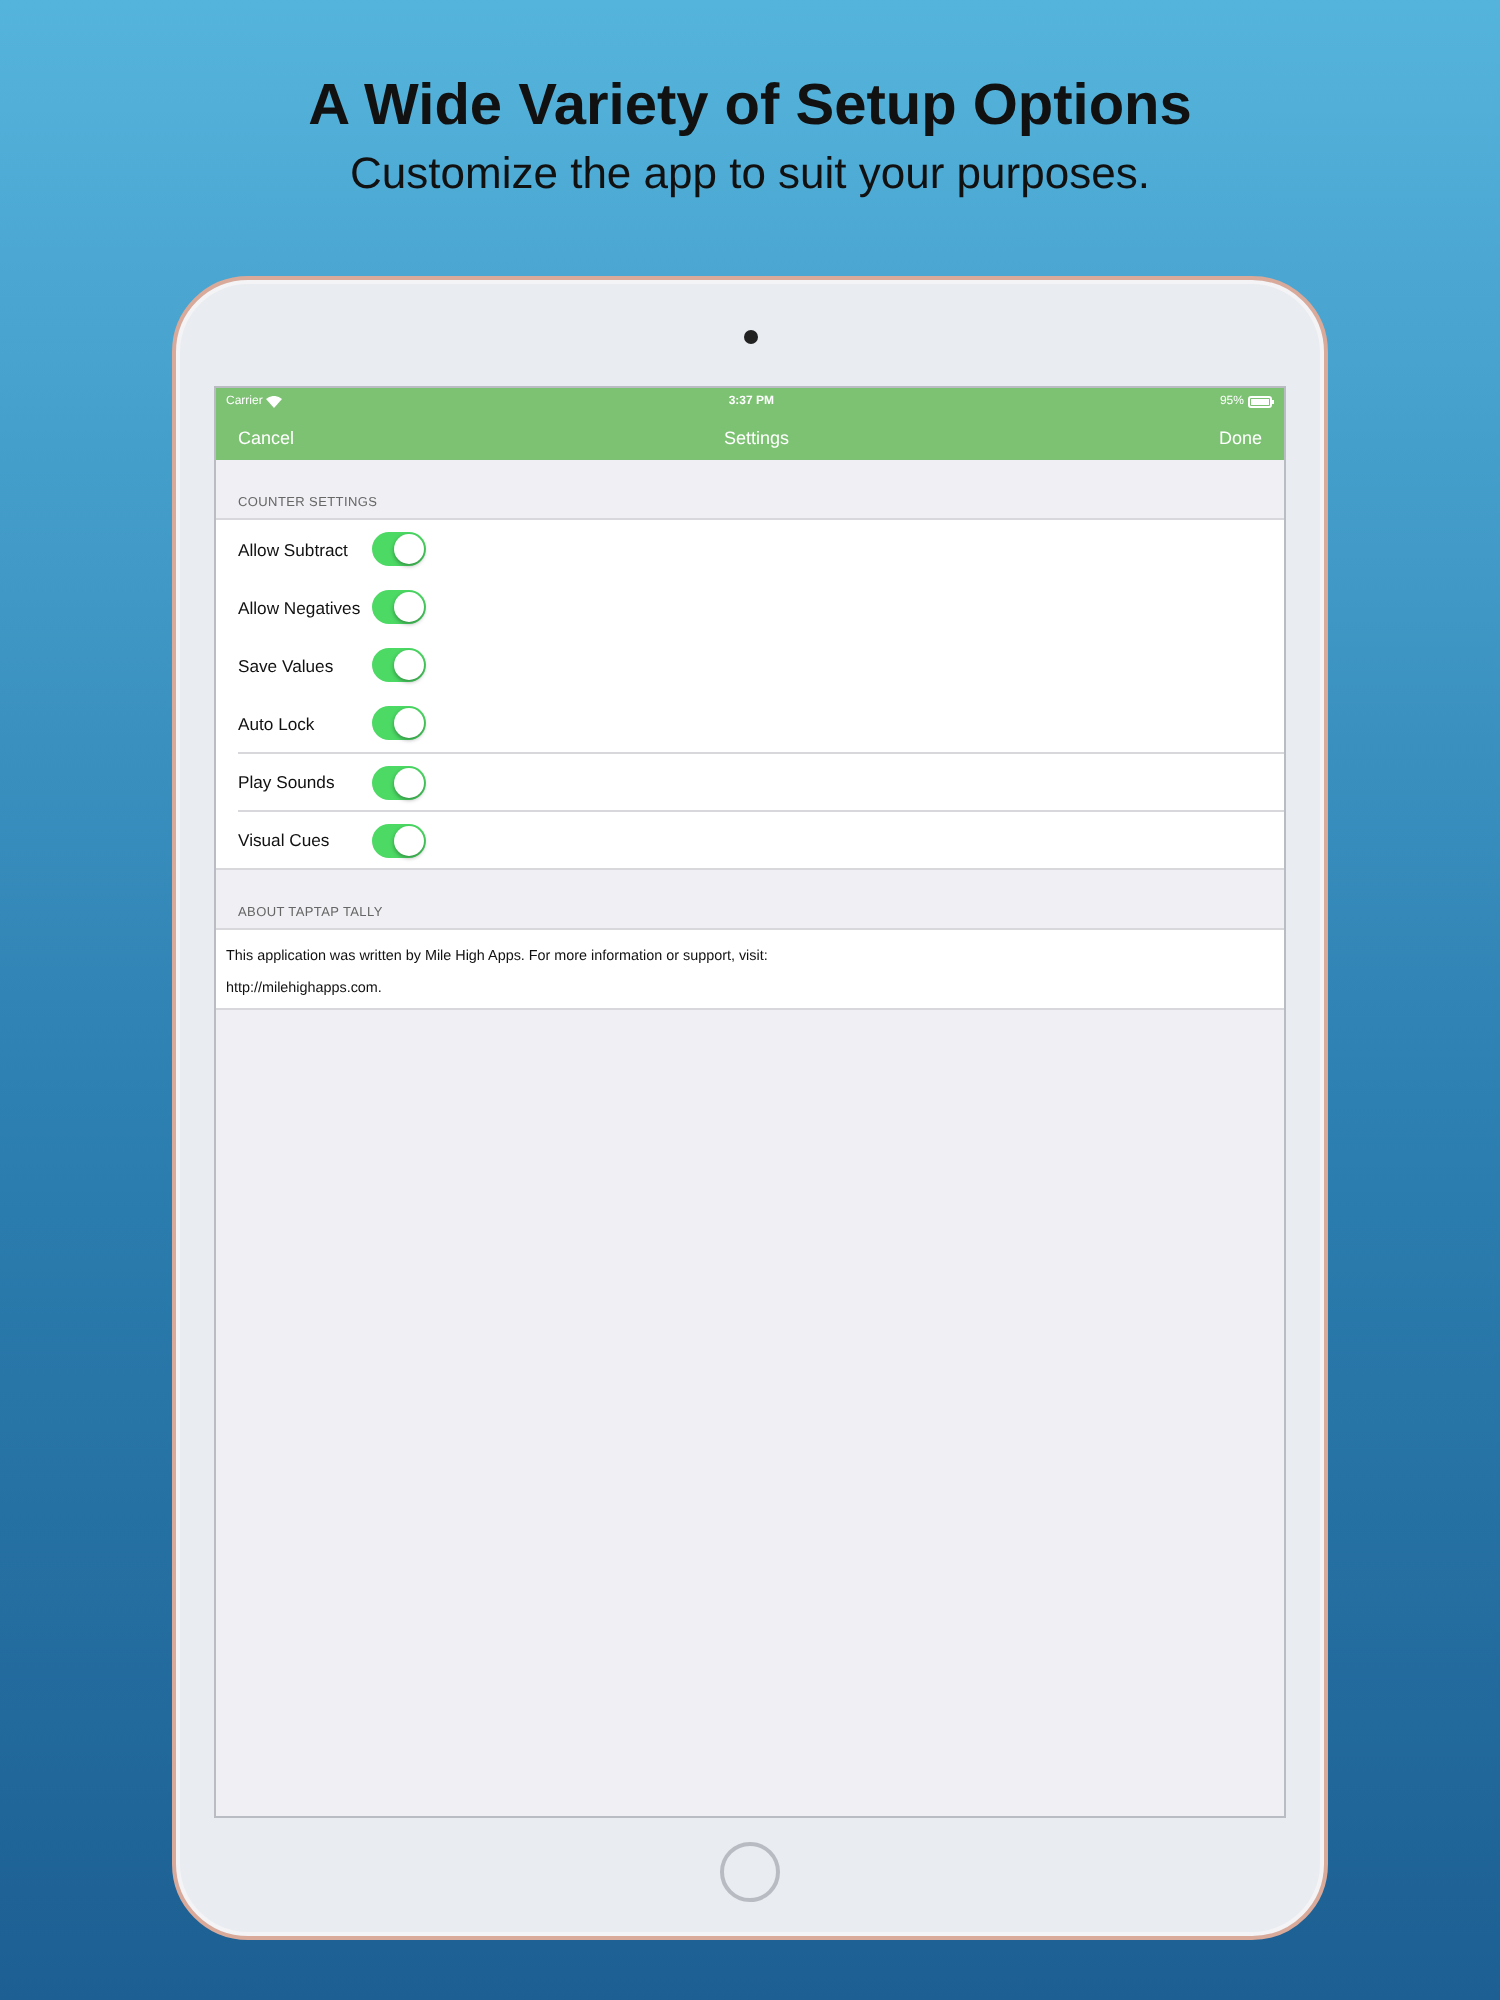 The height and width of the screenshot is (2000, 1500). What do you see at coordinates (750, 337) in the screenshot?
I see `camera-icon` at bounding box center [750, 337].